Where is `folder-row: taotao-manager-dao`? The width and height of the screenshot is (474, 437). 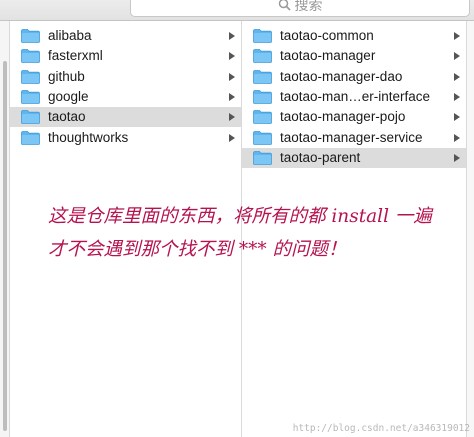 folder-row: taotao-manager-dao is located at coordinates (354, 77).